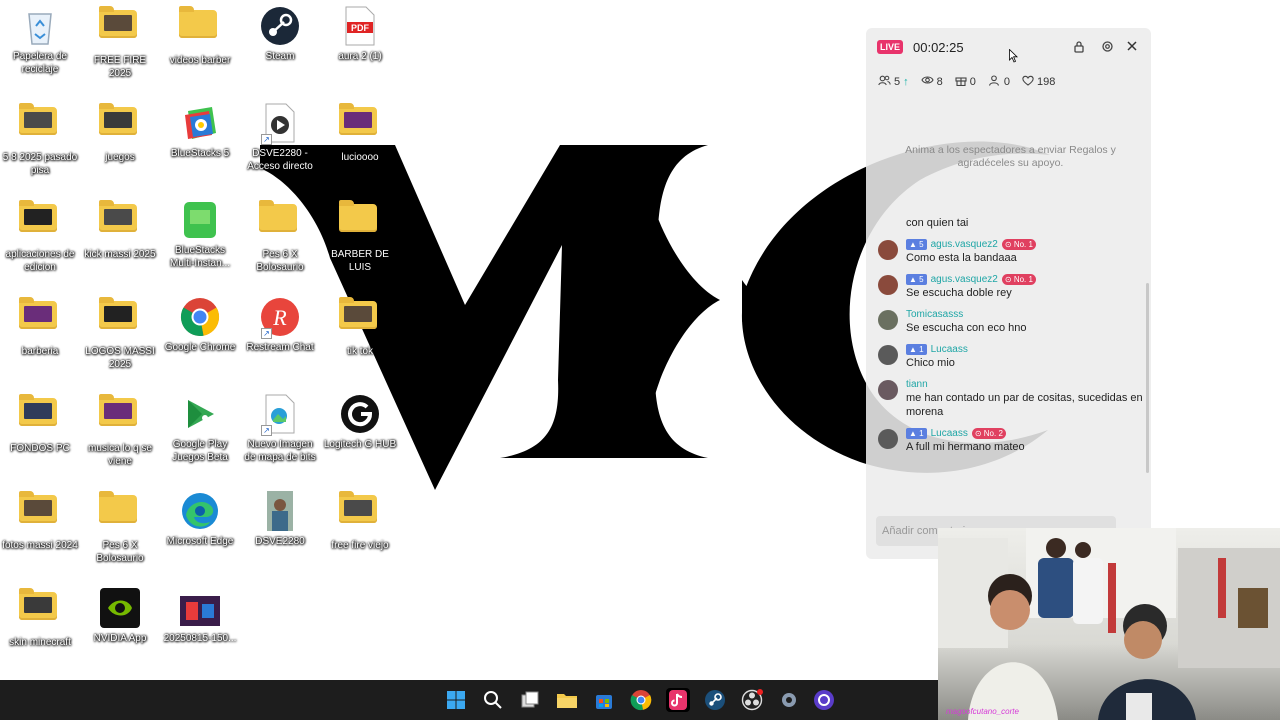 The width and height of the screenshot is (1280, 720). Describe the element at coordinates (120, 126) in the screenshot. I see `juegos-icon` at that location.